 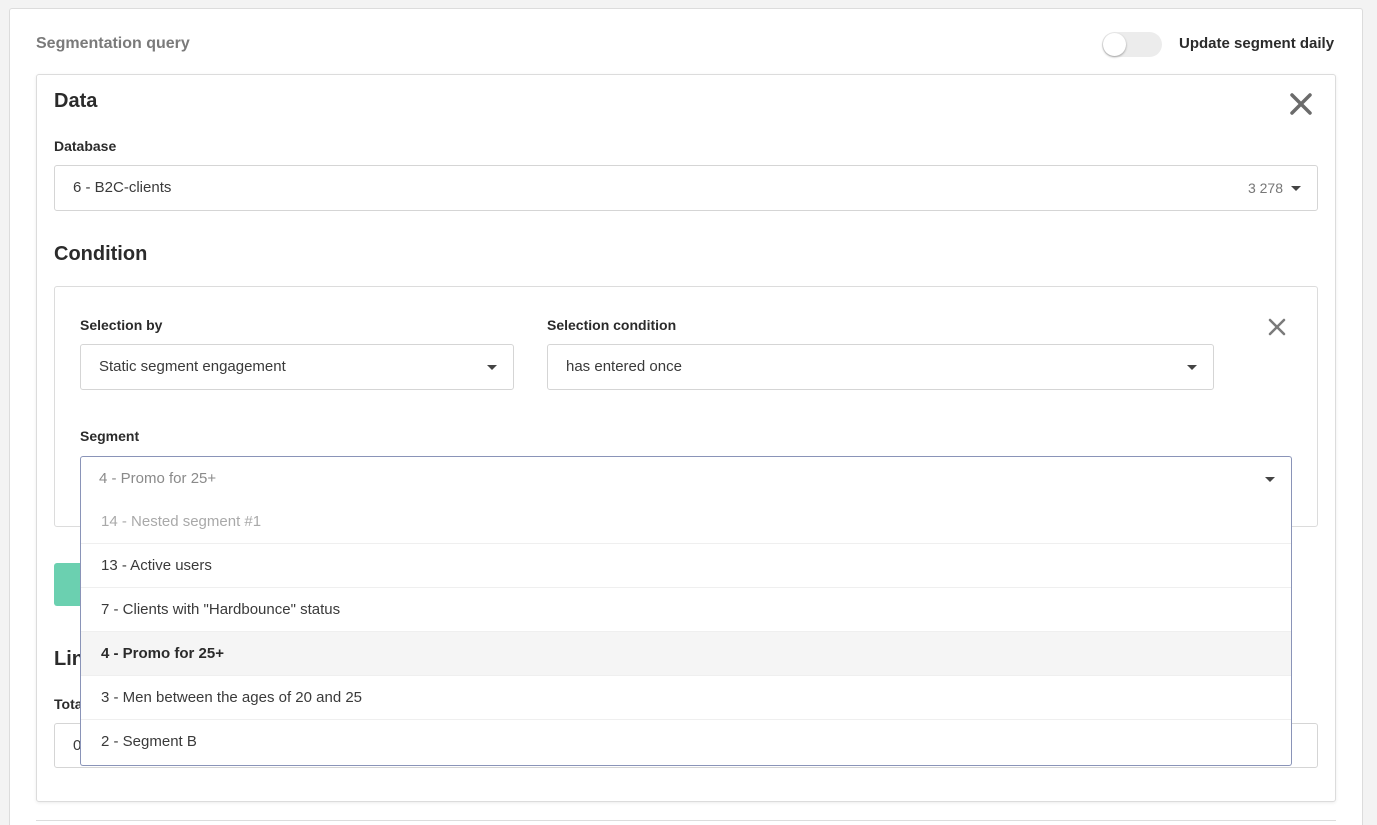 What do you see at coordinates (192, 366) in the screenshot?
I see `selection-by-value: Static segment engagement` at bounding box center [192, 366].